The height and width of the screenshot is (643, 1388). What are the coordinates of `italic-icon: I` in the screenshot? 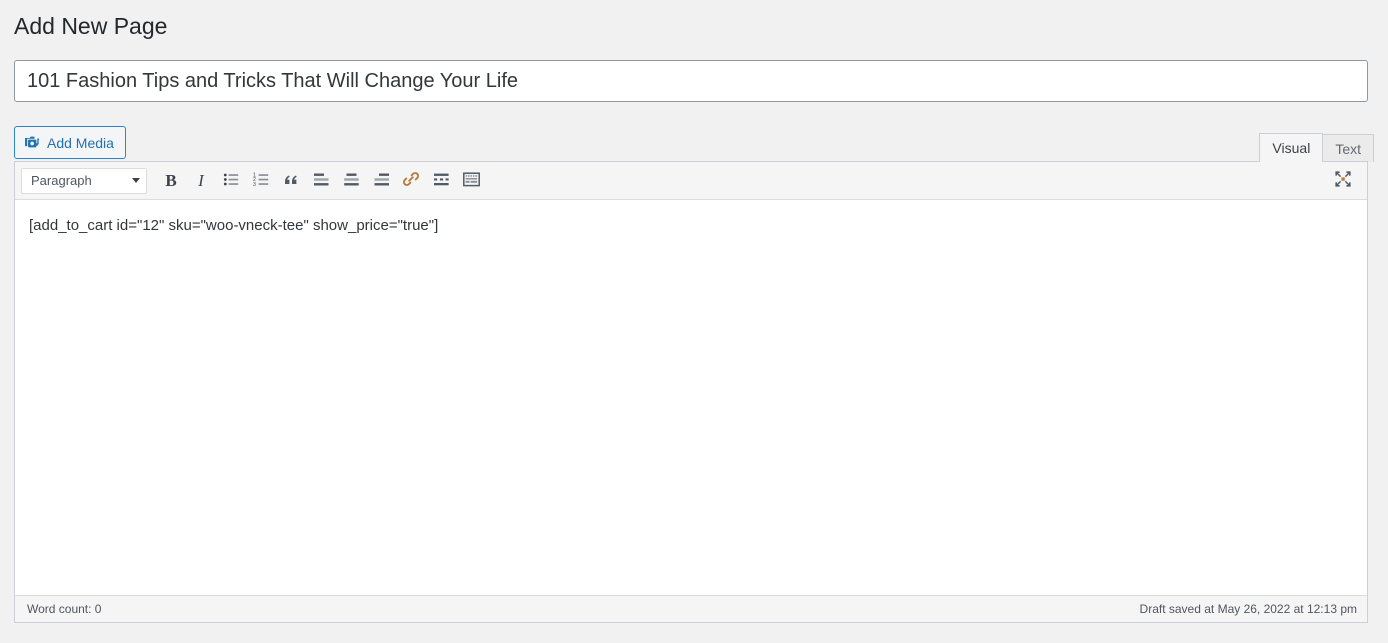 It's located at (201, 180).